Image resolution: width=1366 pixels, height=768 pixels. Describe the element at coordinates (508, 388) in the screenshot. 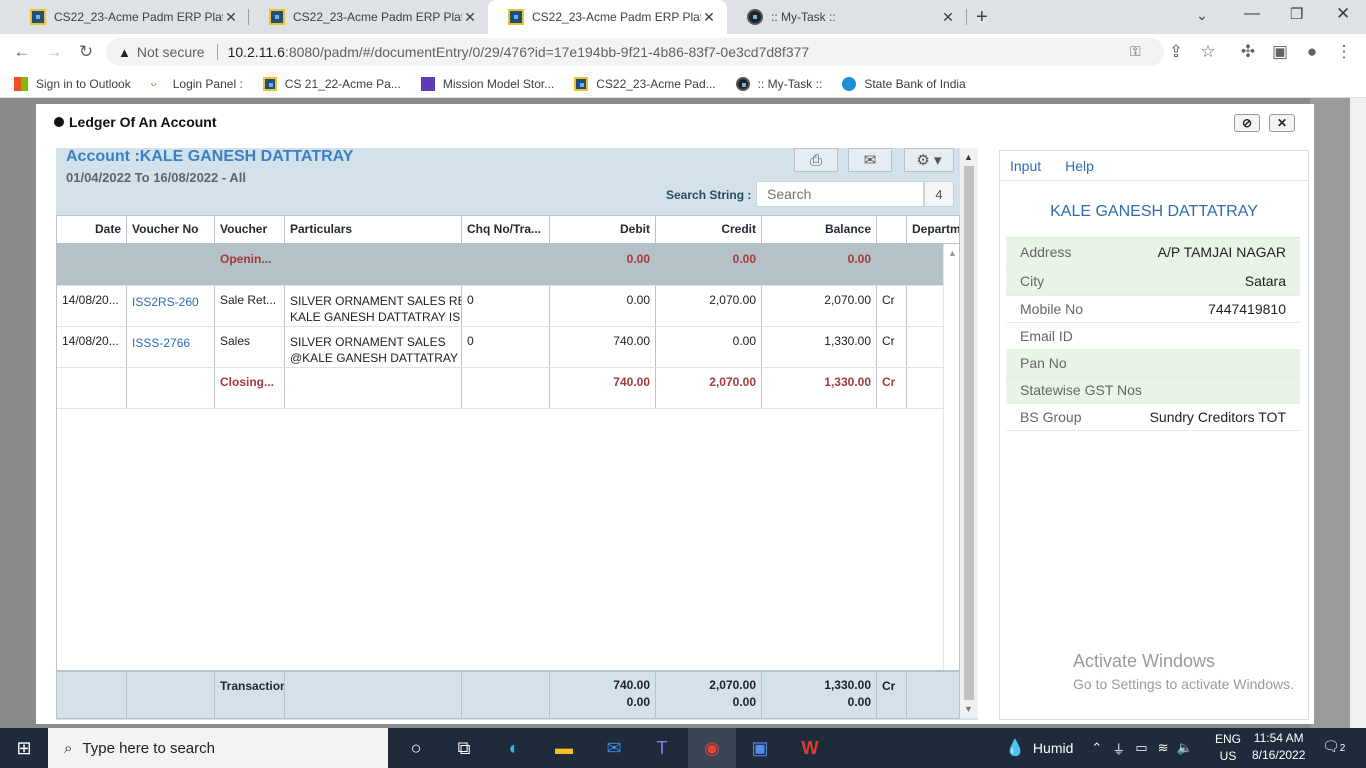

I see `table-row-closing: Closing... 740.00 2,070.00 1,330.00 Cr` at that location.